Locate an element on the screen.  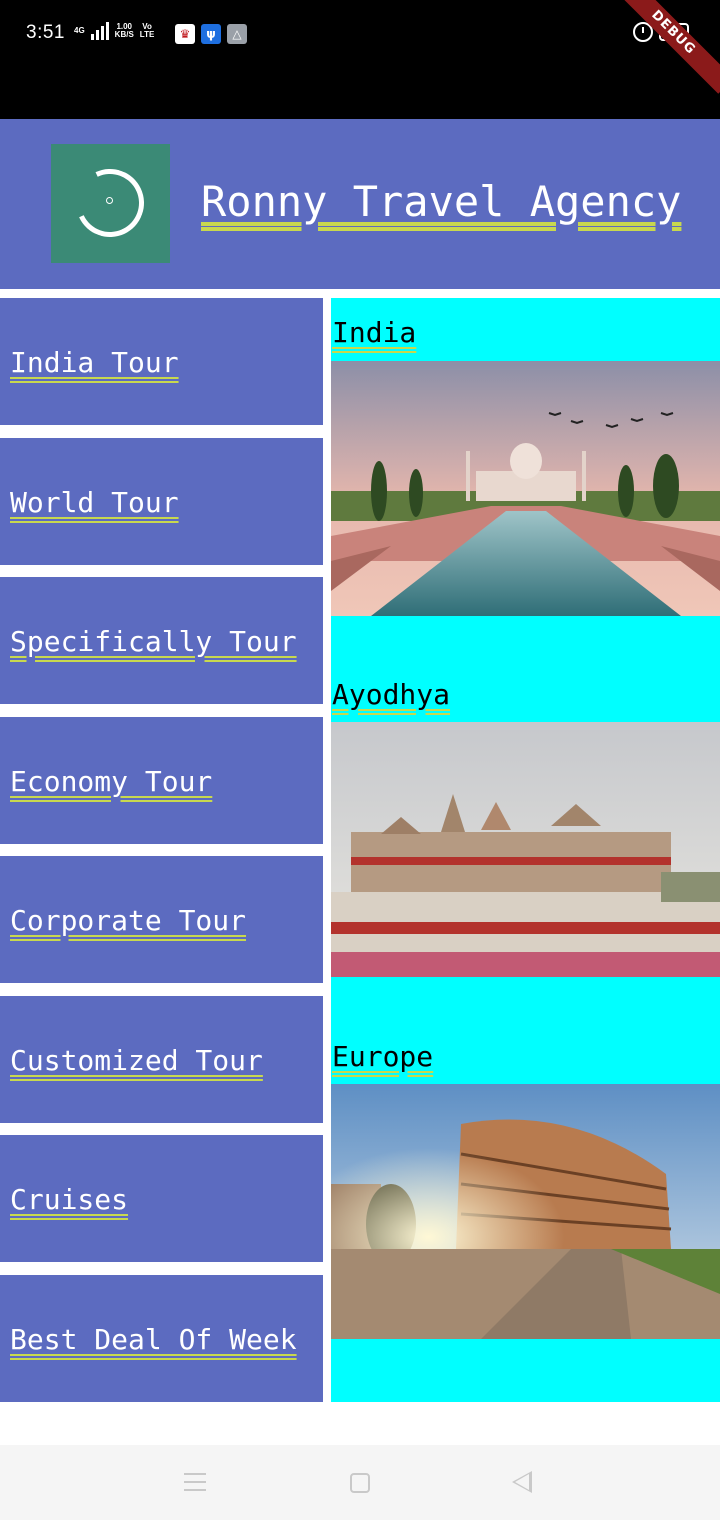
destination-label-india: India is located at coordinates (374, 332).